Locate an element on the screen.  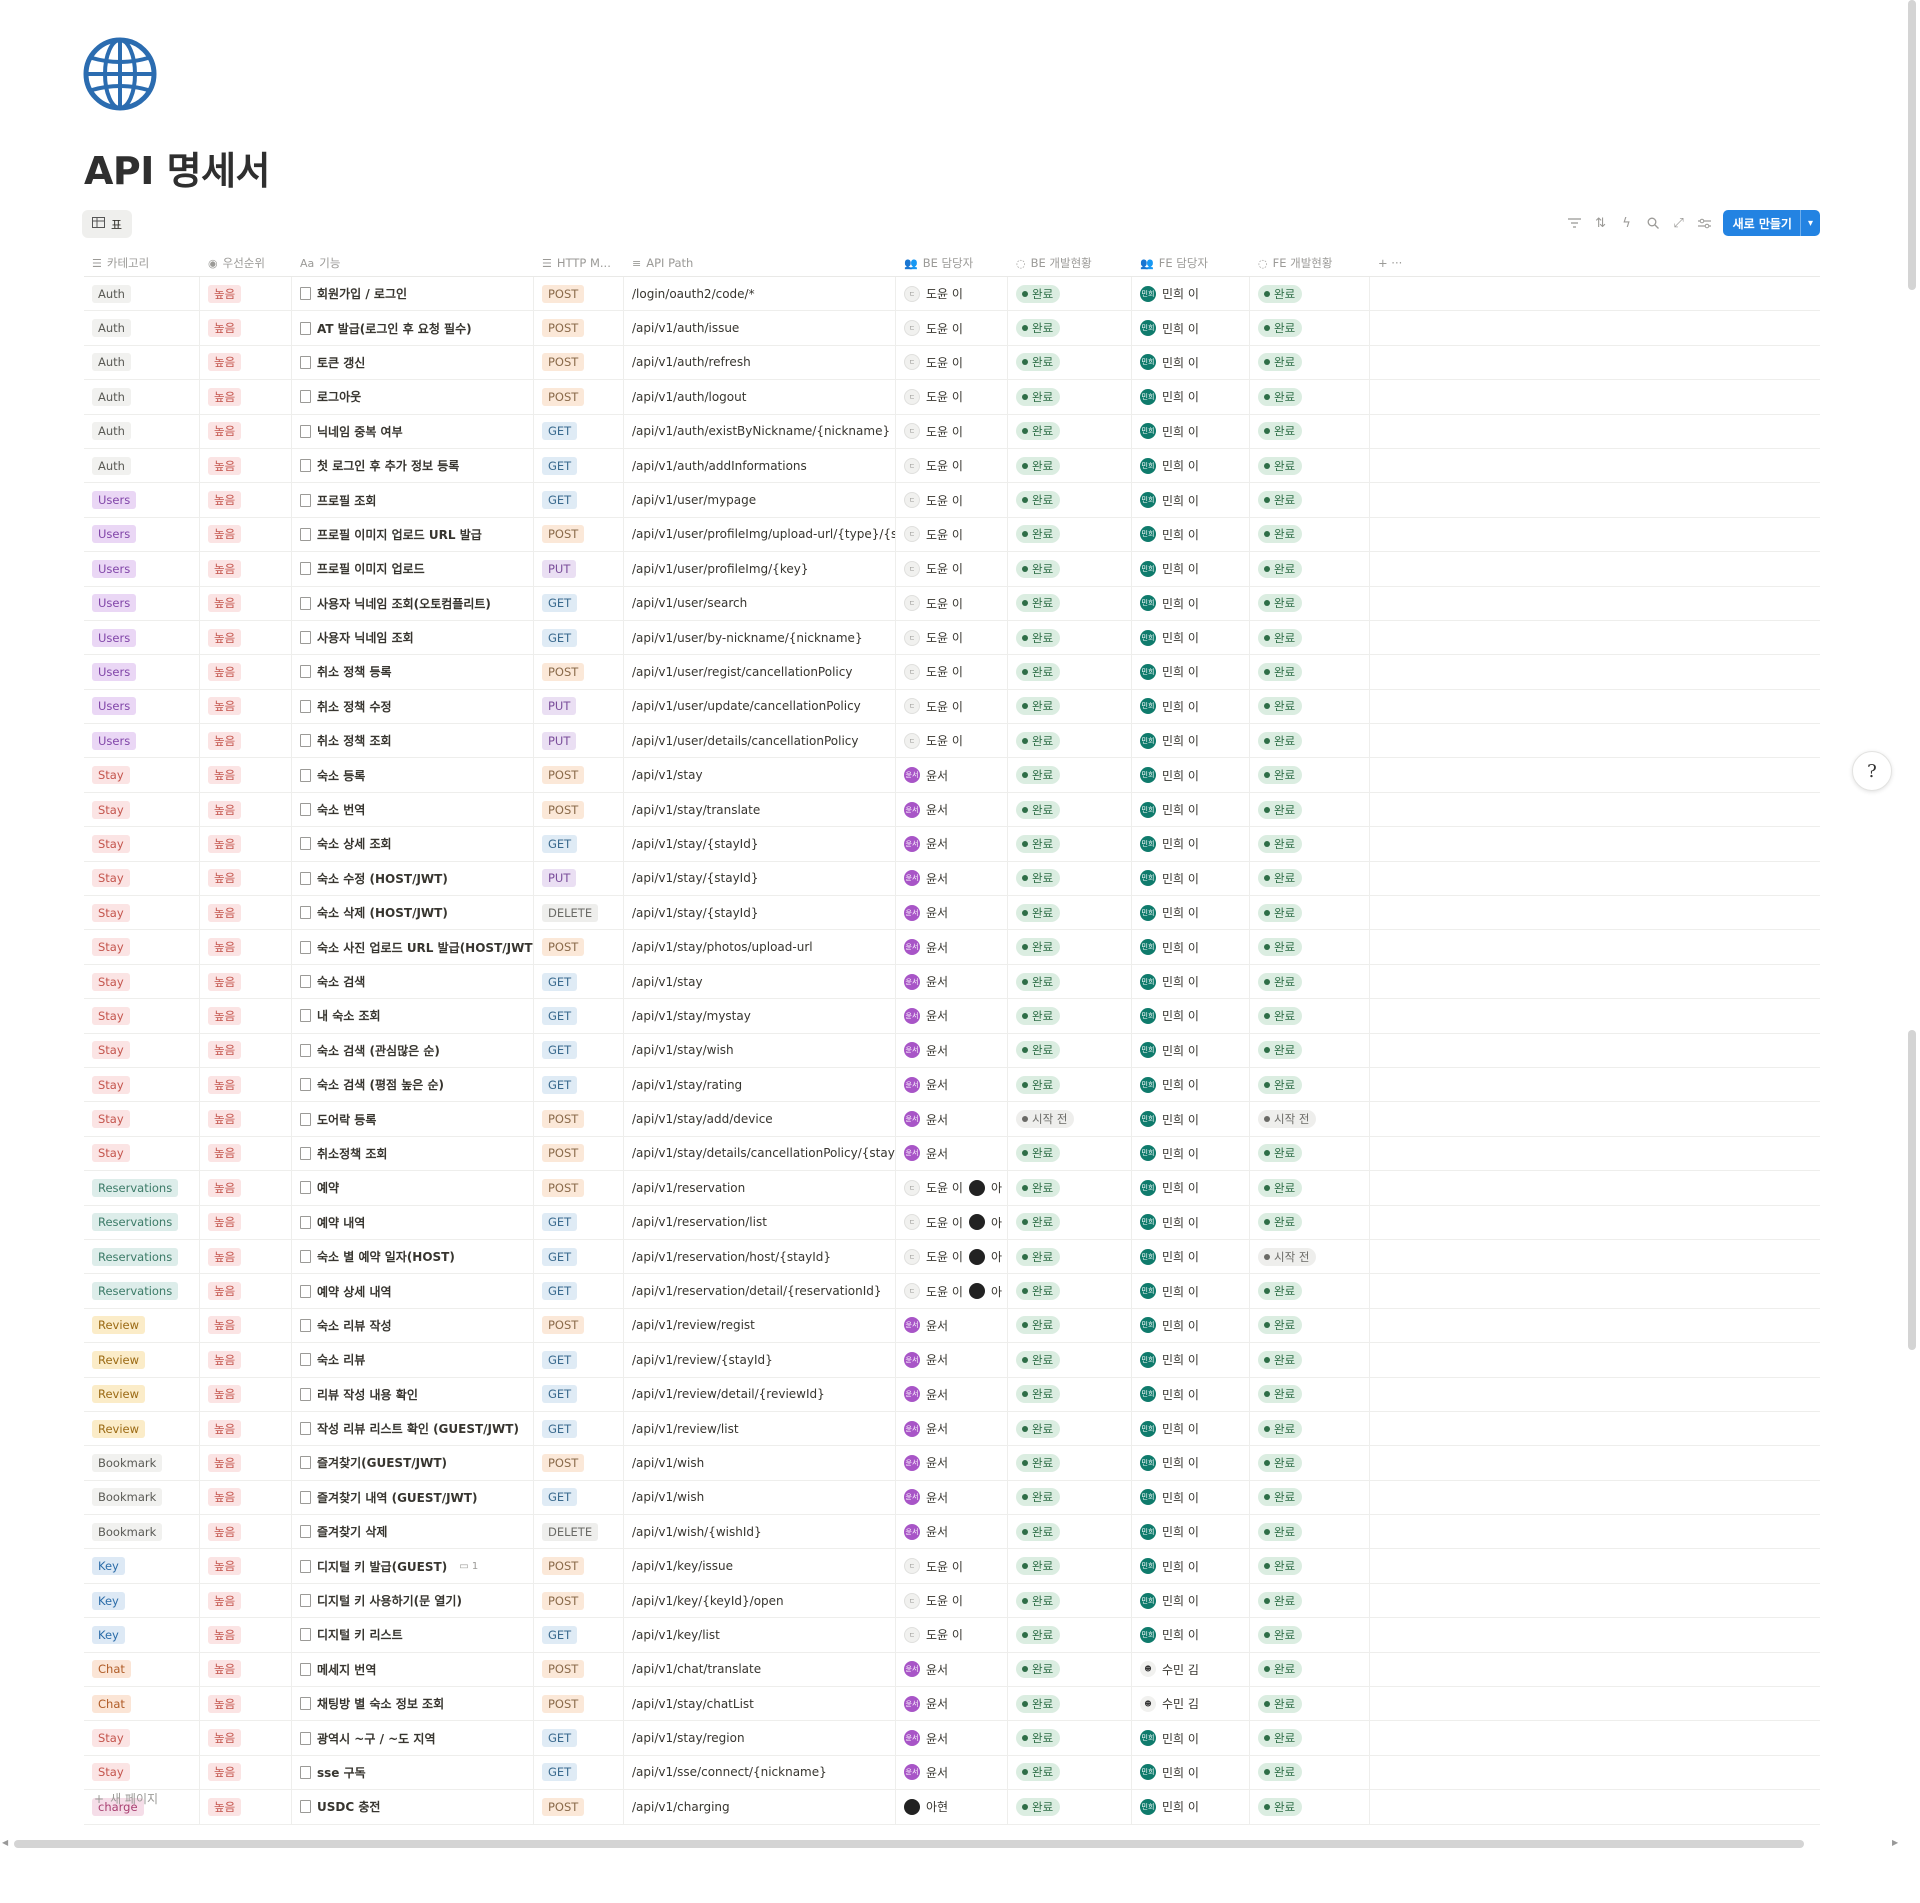
feature-title: 숙소 별 예약 일자(HOST) is located at coordinates (377, 1256).